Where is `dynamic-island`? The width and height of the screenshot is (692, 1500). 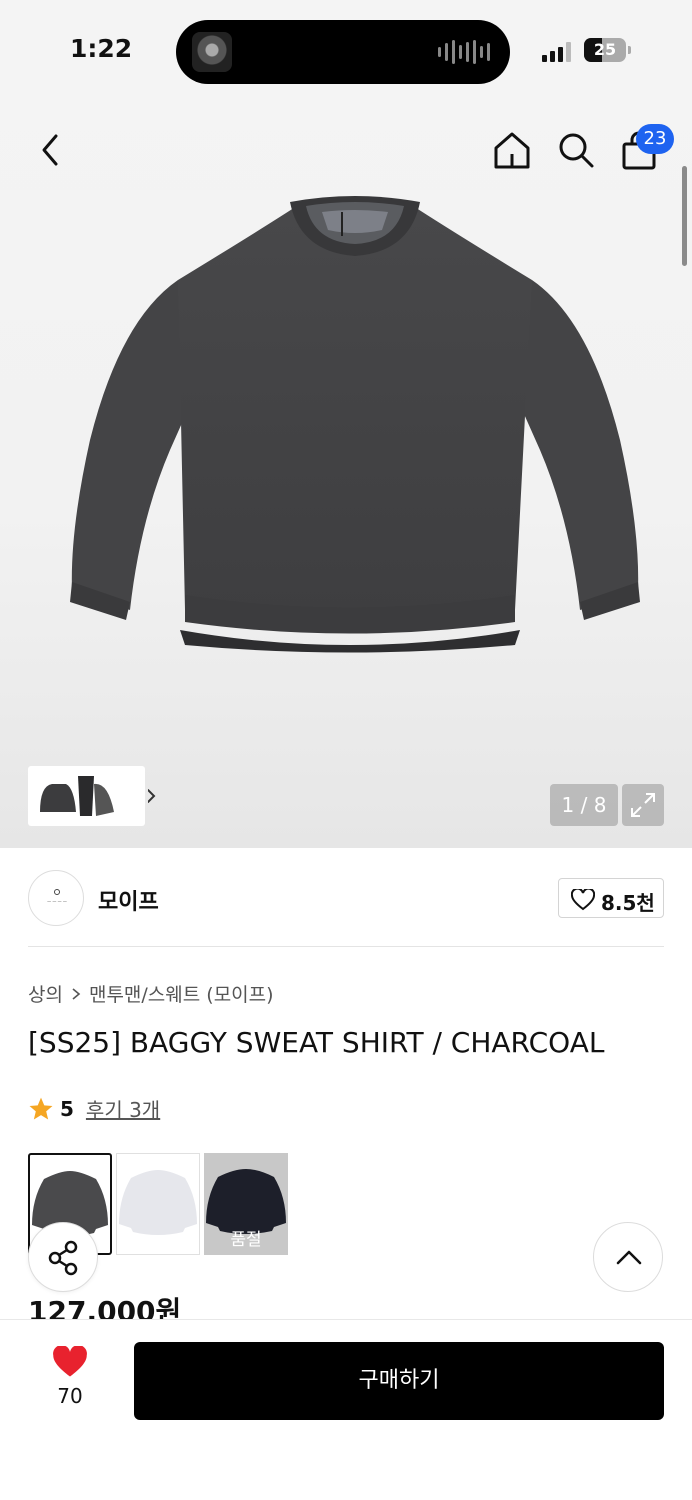
dynamic-island is located at coordinates (343, 52).